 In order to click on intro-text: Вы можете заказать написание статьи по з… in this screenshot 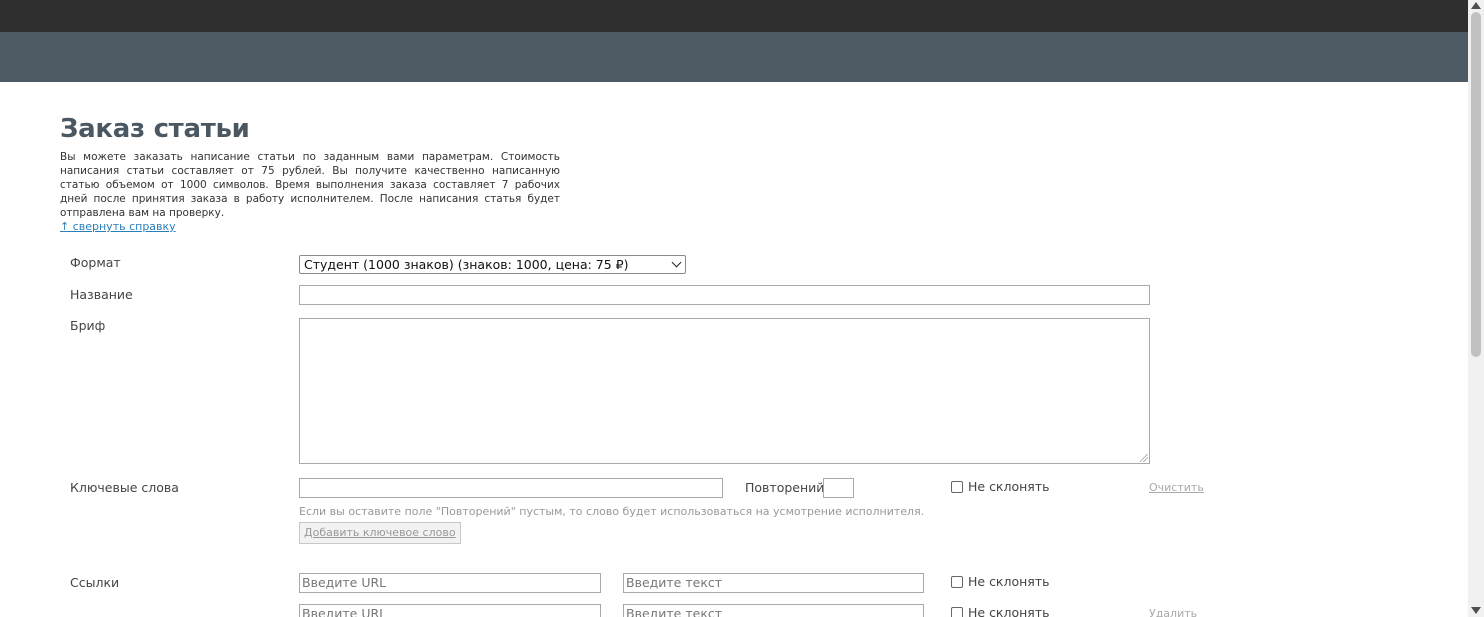, I will do `click(310, 185)`.